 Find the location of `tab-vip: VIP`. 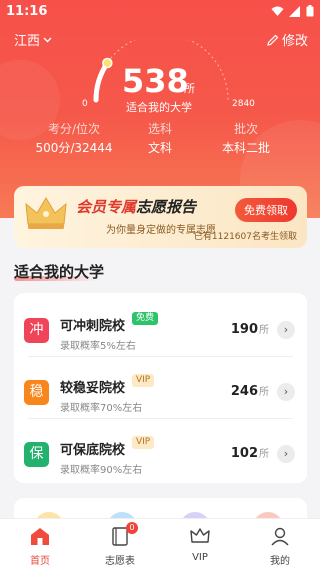

tab-vip: VIP is located at coordinates (200, 543).